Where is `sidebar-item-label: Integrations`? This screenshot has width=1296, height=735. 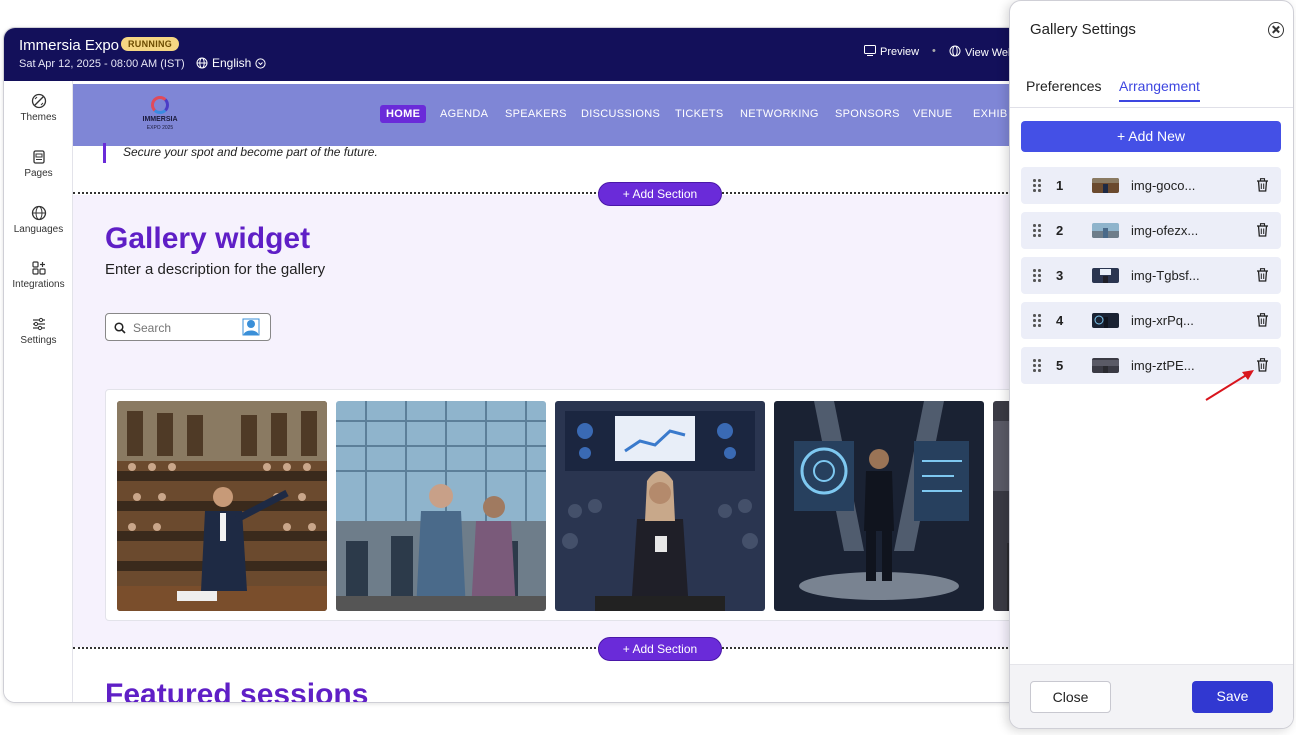
sidebar-item-label: Integrations is located at coordinates (38, 284).